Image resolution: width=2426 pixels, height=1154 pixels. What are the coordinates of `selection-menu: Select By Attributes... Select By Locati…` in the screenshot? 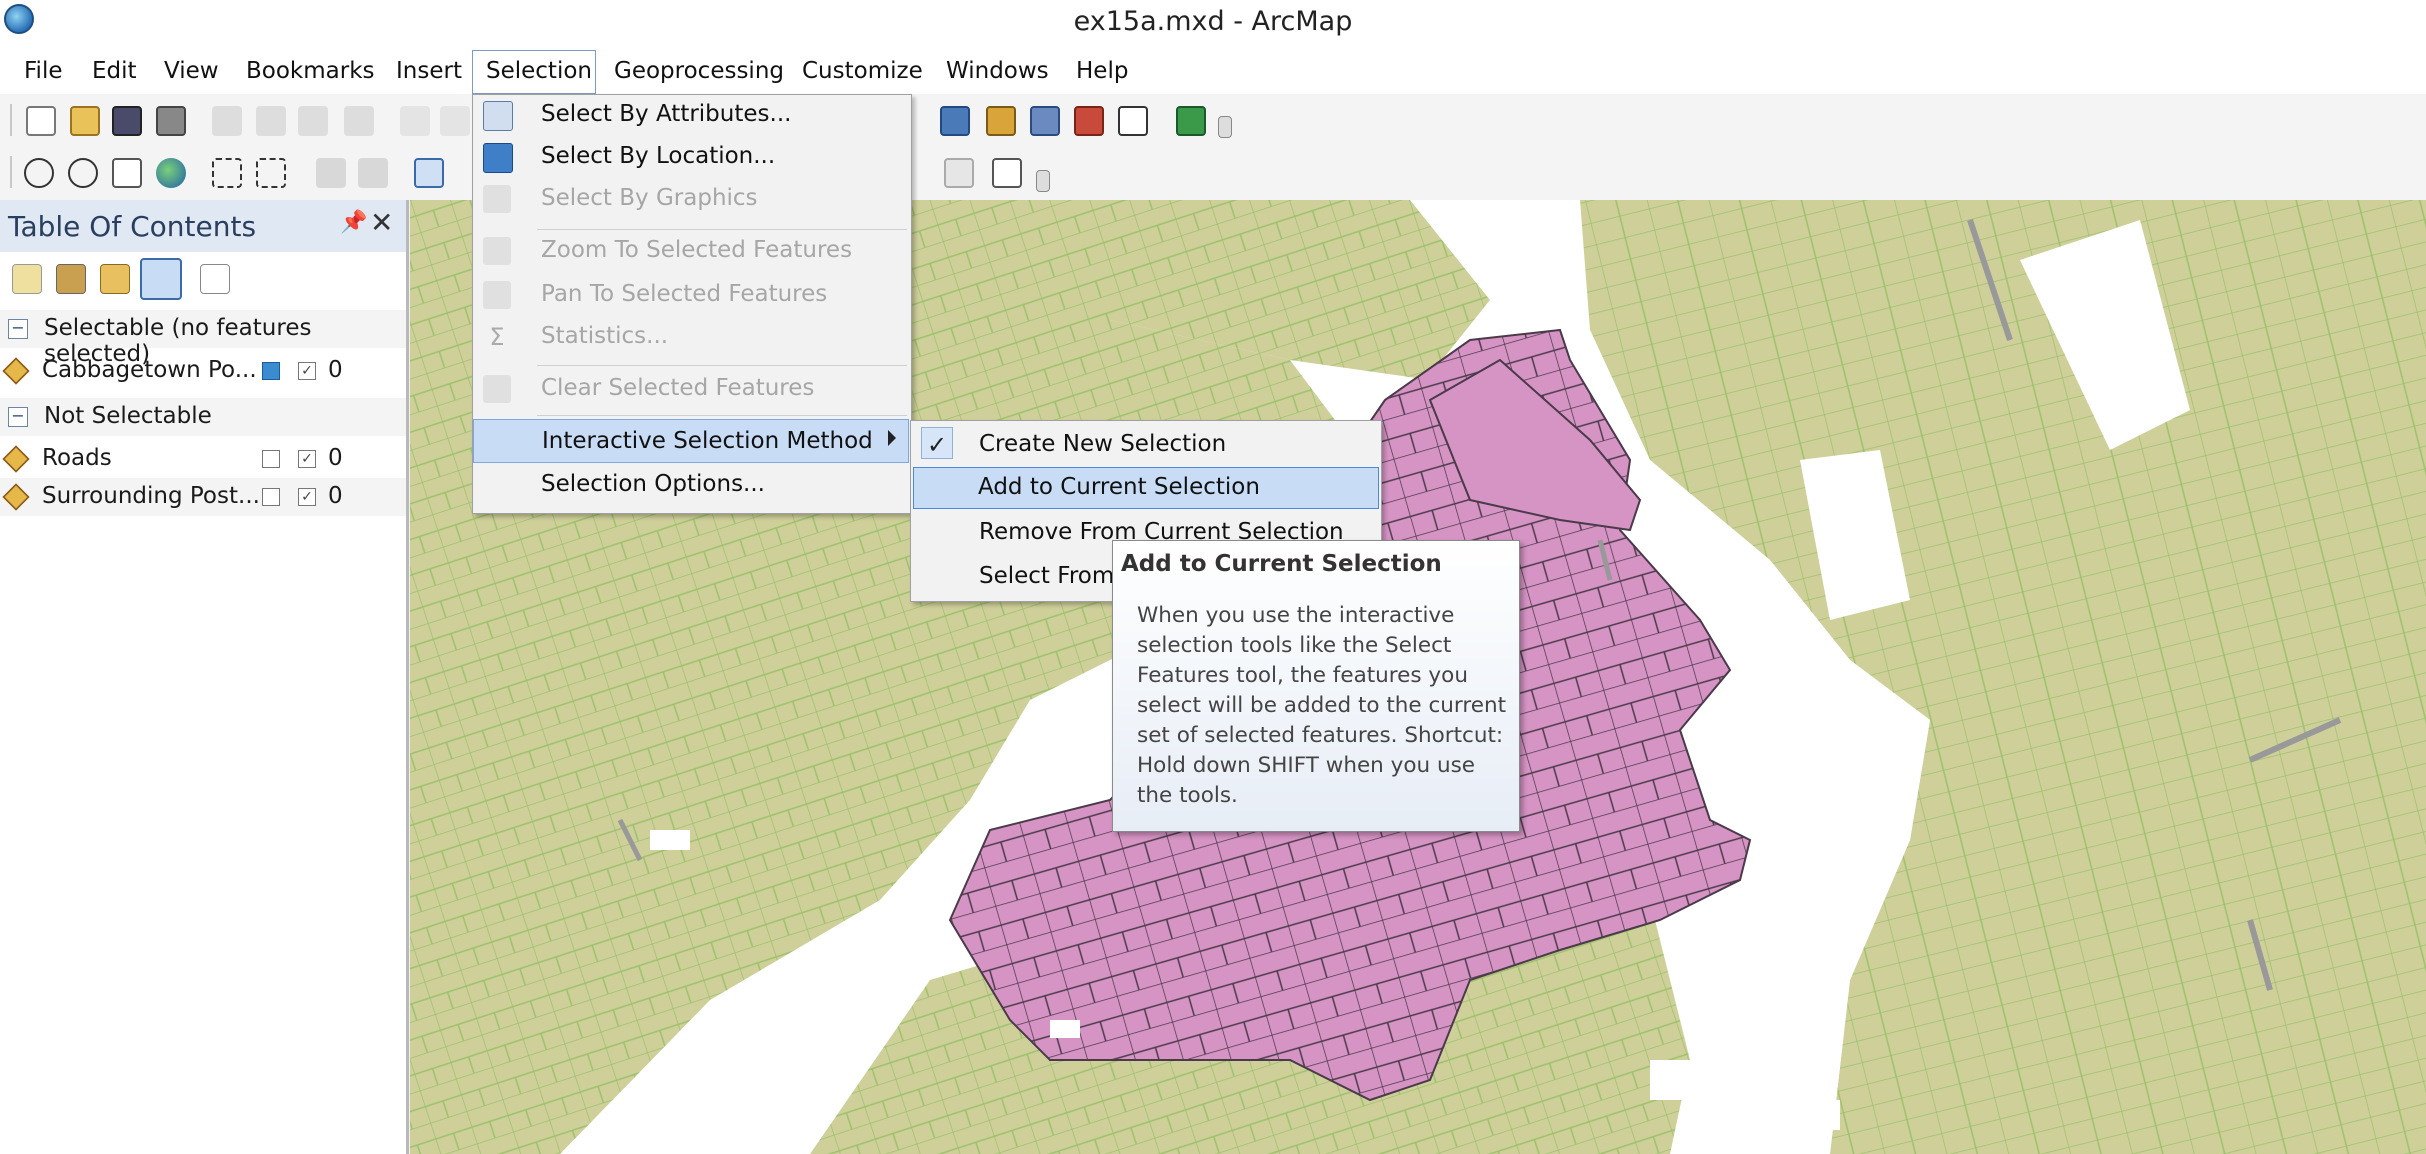 It's located at (692, 304).